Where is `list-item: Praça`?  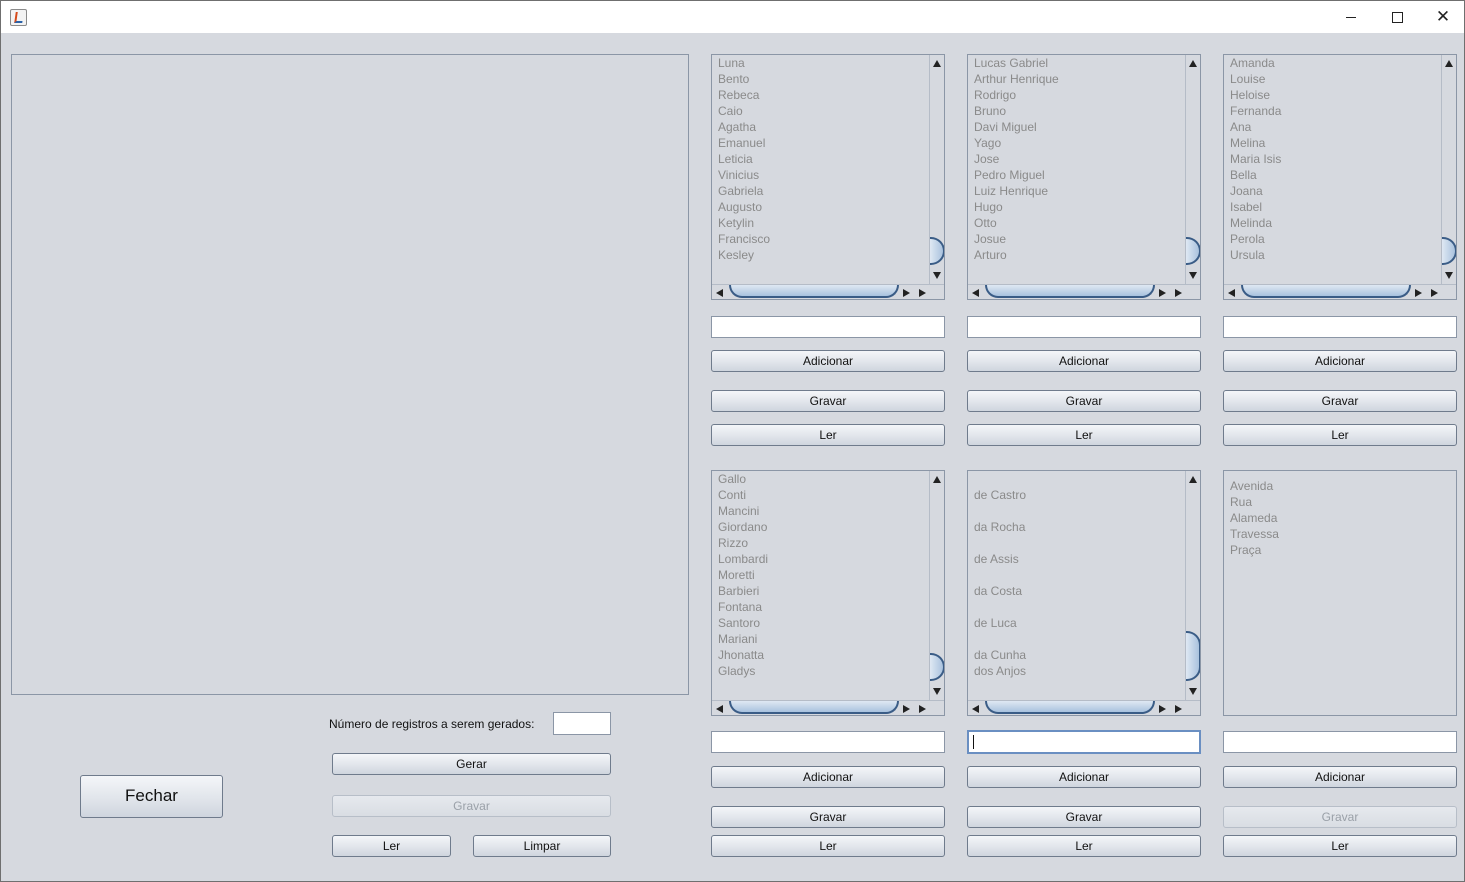 list-item: Praça is located at coordinates (1335, 550).